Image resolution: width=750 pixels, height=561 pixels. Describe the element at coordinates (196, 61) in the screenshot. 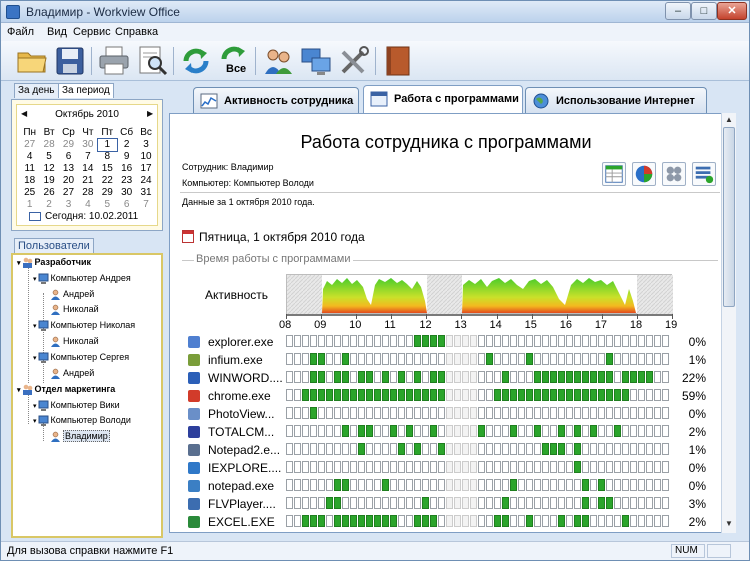

I see `refresh-icon` at that location.